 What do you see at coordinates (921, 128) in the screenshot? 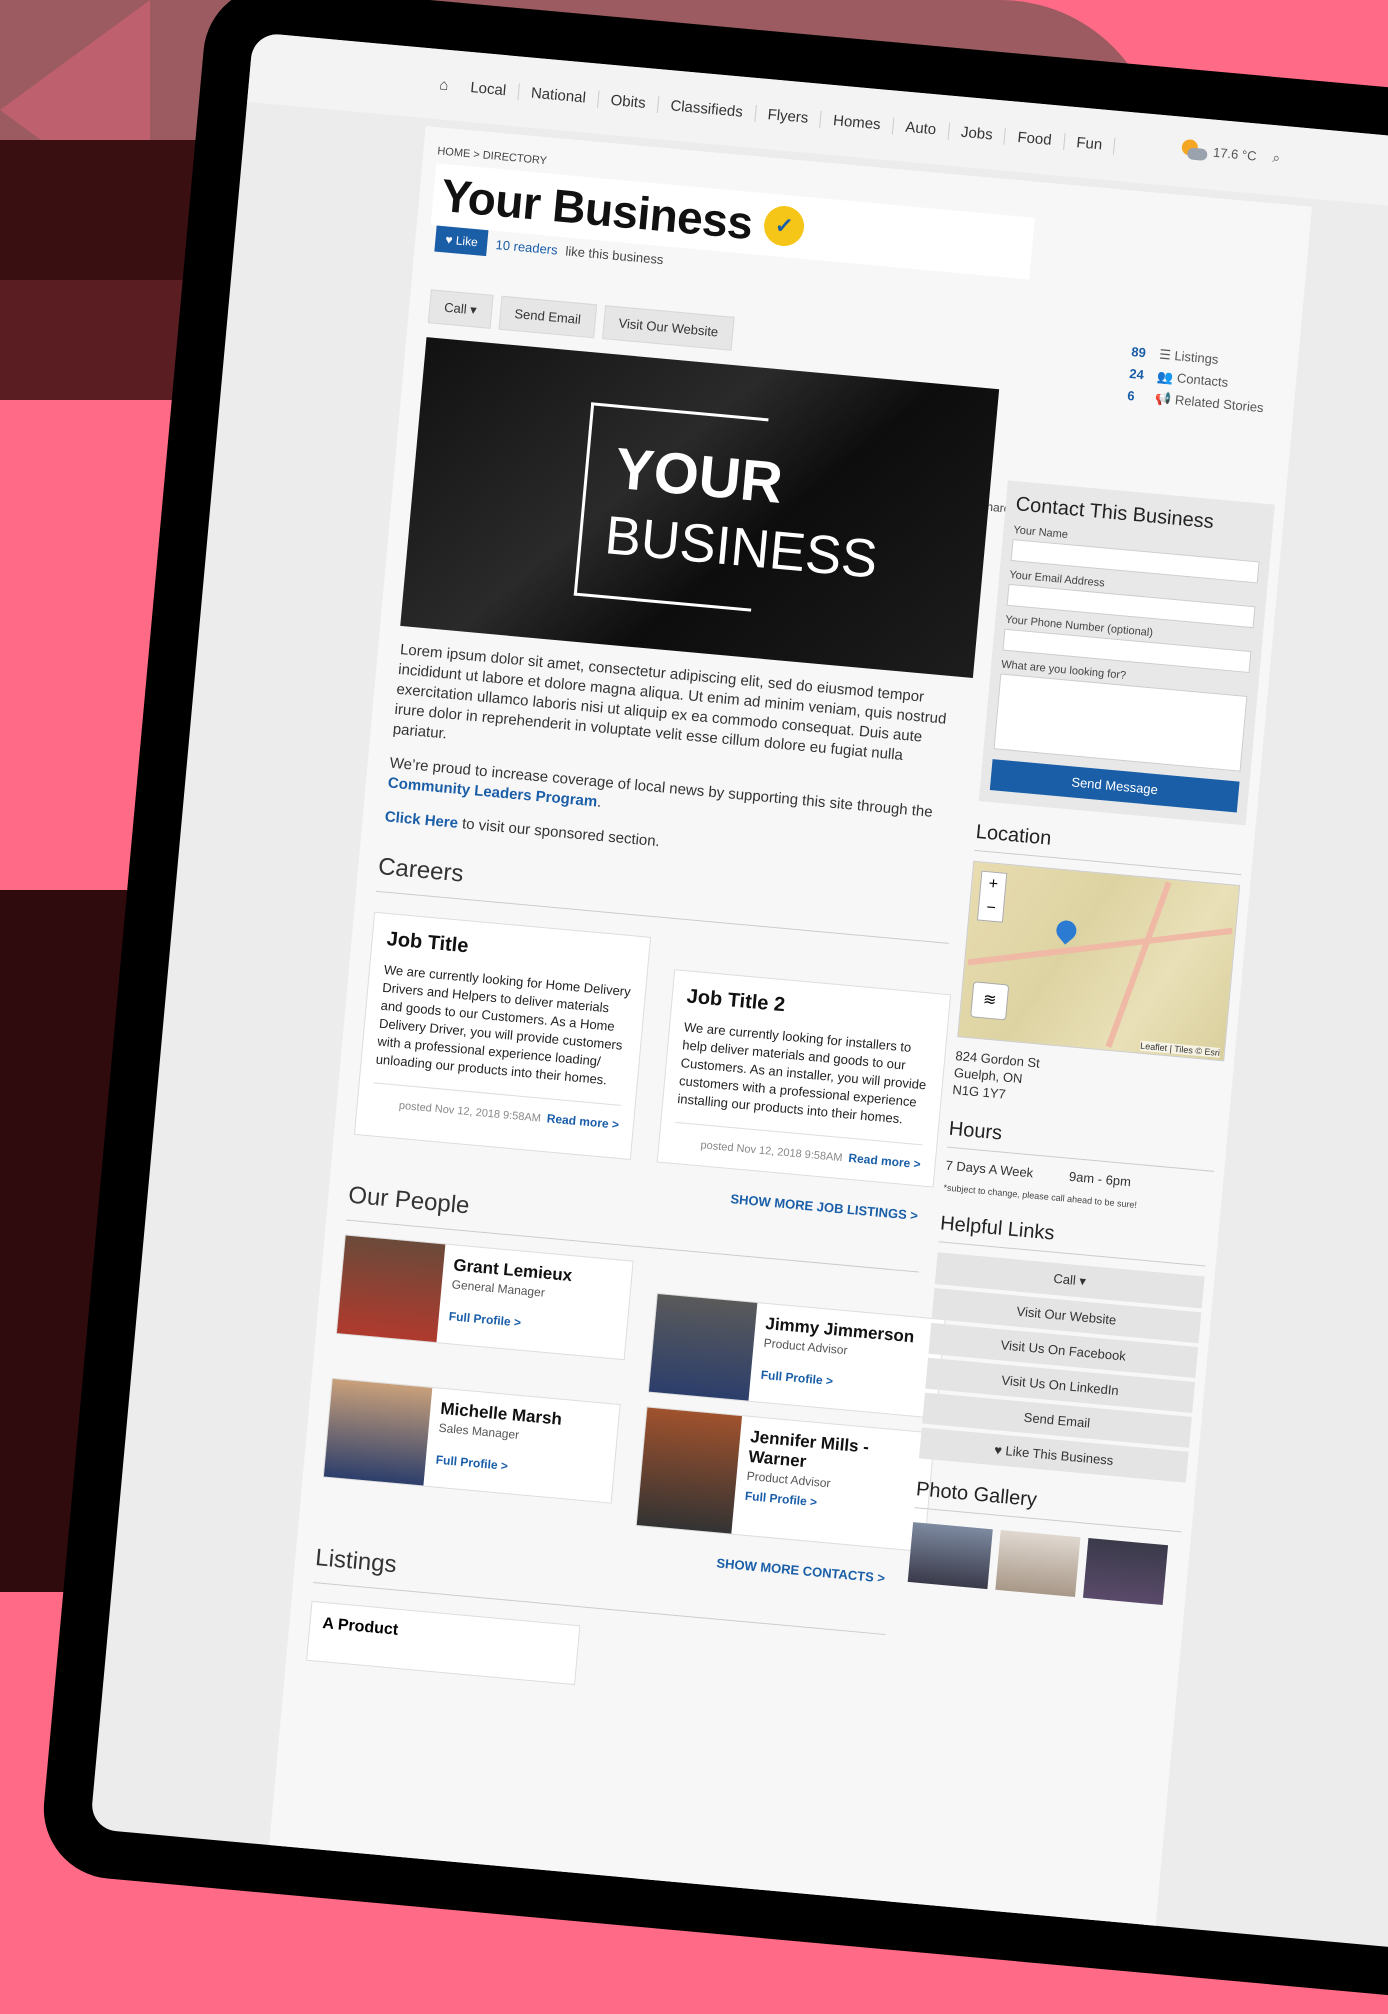
I see `nav-auto: Auto` at bounding box center [921, 128].